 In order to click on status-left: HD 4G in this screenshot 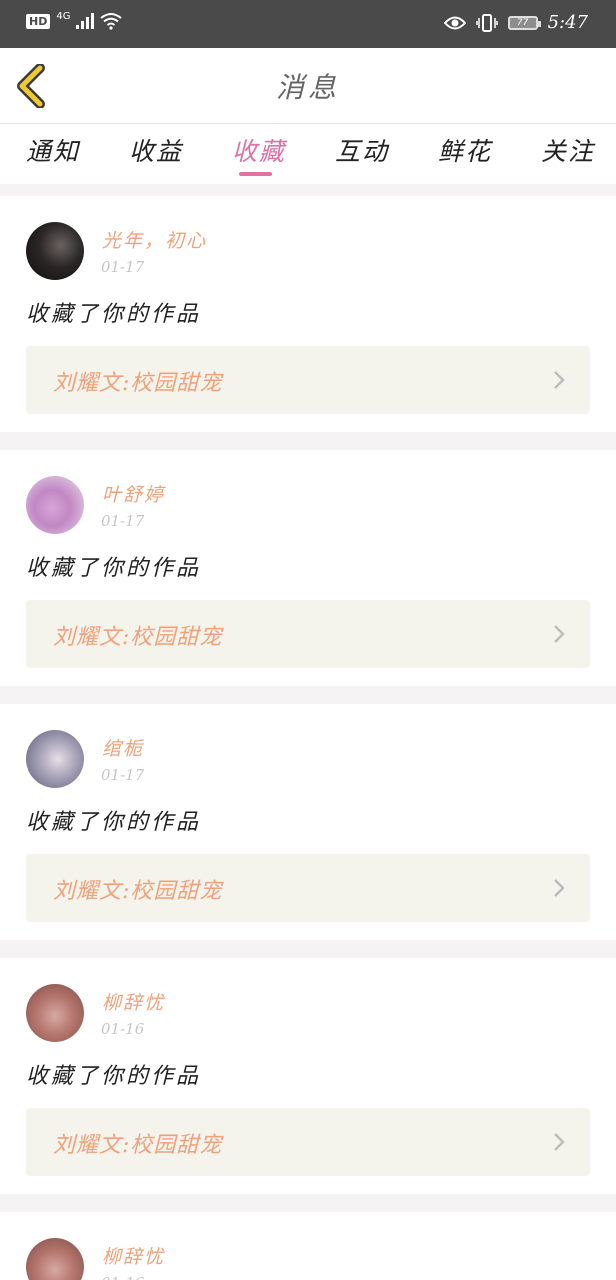, I will do `click(74, 20)`.